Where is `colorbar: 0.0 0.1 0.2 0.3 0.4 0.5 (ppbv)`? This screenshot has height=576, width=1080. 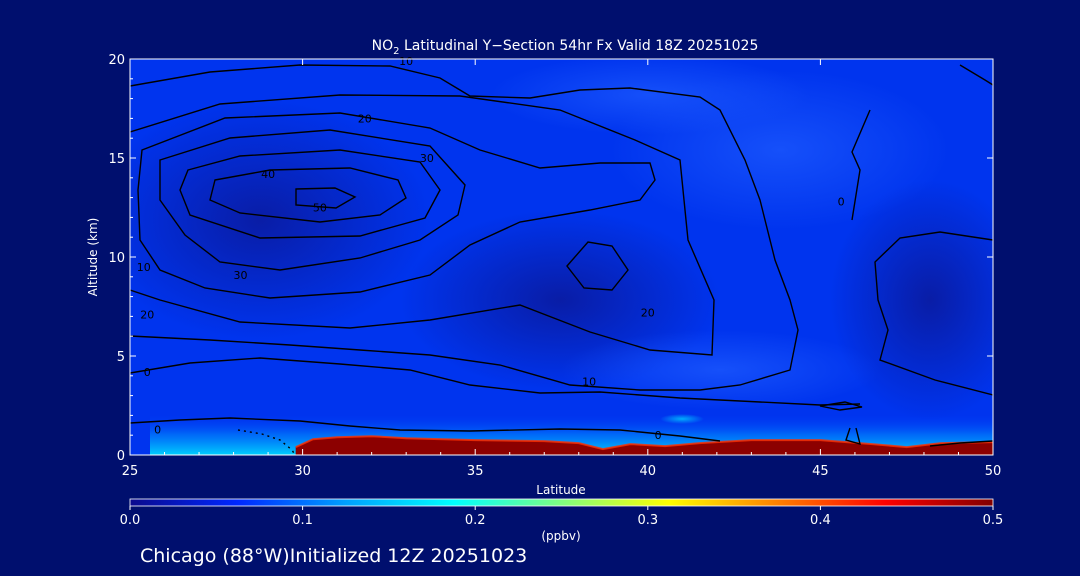
colorbar: 0.0 0.1 0.2 0.3 0.4 0.5 (ppbv) is located at coordinates (562, 520).